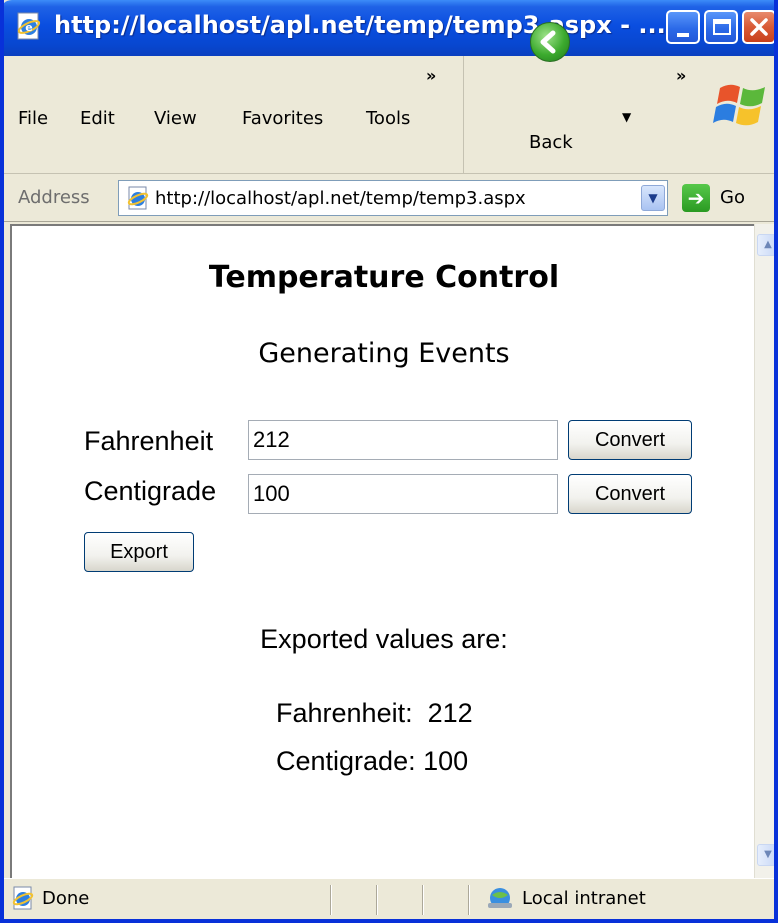 The image size is (778, 923). Describe the element at coordinates (66, 898) in the screenshot. I see `status-text: Done` at that location.